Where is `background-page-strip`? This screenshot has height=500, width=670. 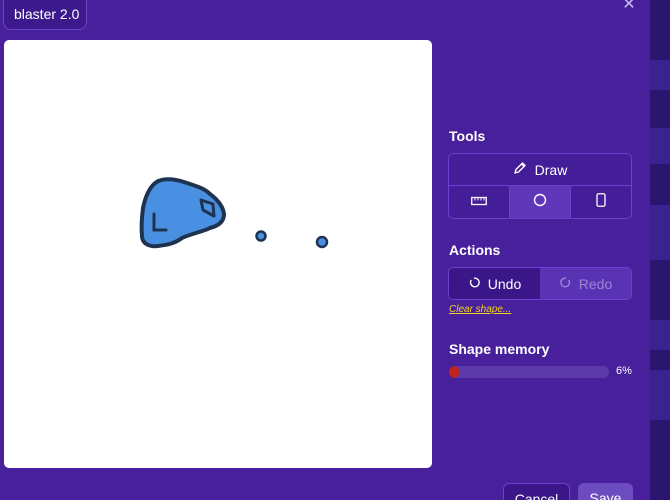
background-page-strip is located at coordinates (660, 250).